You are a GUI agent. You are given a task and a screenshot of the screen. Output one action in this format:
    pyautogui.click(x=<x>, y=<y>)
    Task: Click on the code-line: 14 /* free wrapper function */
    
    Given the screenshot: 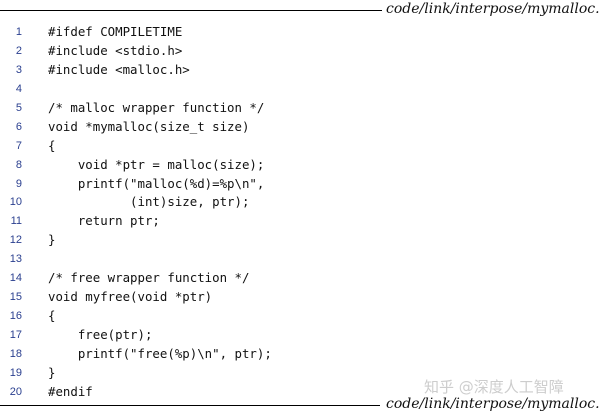 What is the action you would take?
    pyautogui.click(x=299, y=278)
    